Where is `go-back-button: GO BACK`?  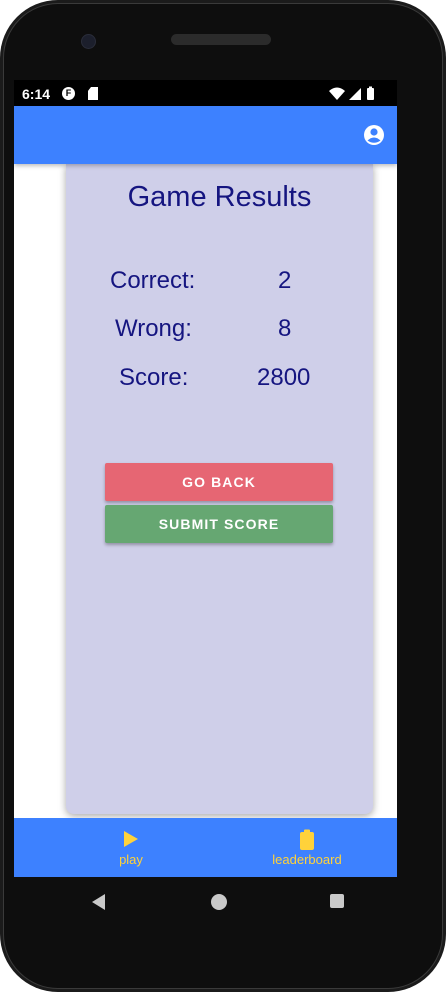 go-back-button: GO BACK is located at coordinates (219, 482).